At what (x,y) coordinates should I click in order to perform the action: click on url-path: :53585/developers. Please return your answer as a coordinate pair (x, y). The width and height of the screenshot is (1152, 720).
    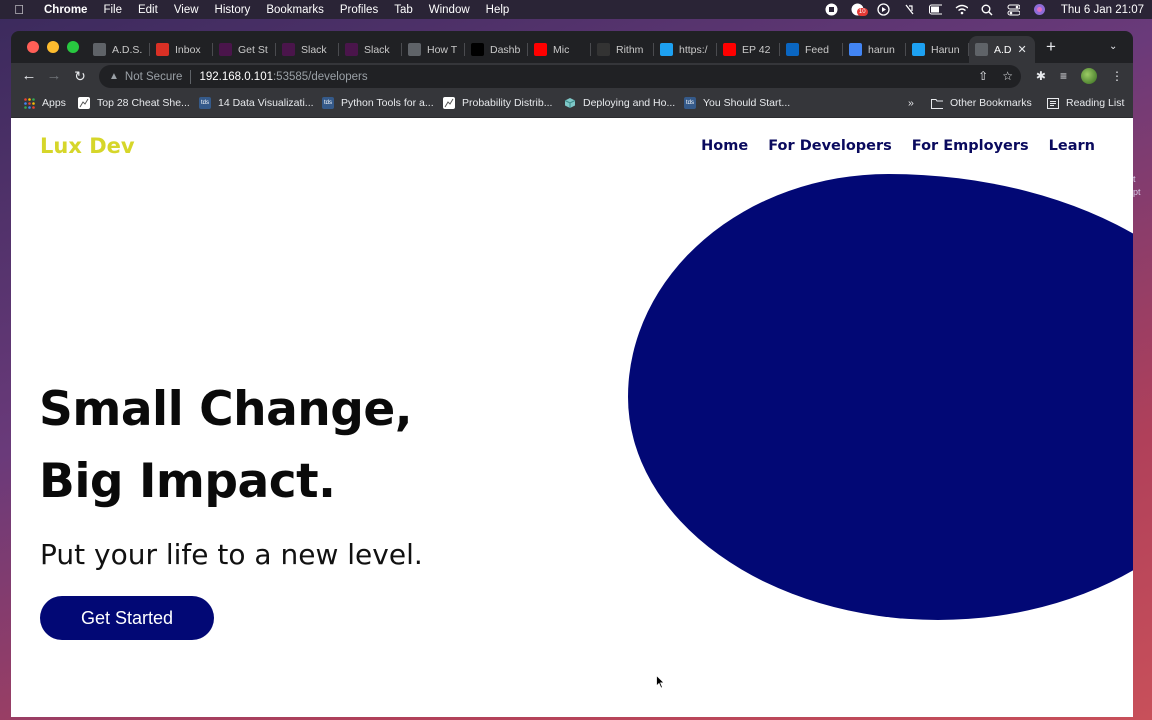
    Looking at the image, I should click on (320, 76).